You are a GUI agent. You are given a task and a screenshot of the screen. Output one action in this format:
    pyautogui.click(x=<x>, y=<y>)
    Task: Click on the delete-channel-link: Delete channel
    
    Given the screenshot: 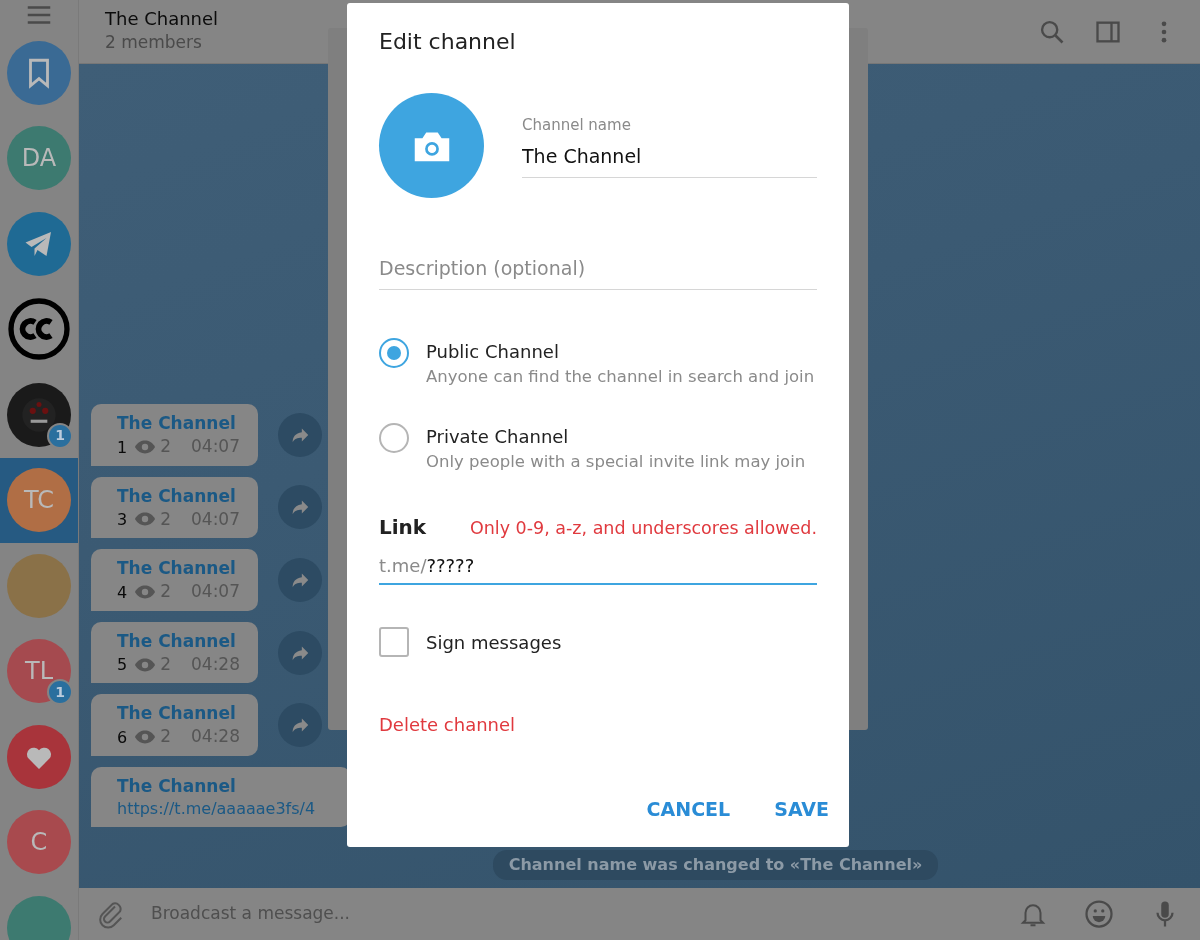 What is the action you would take?
    pyautogui.click(x=447, y=725)
    